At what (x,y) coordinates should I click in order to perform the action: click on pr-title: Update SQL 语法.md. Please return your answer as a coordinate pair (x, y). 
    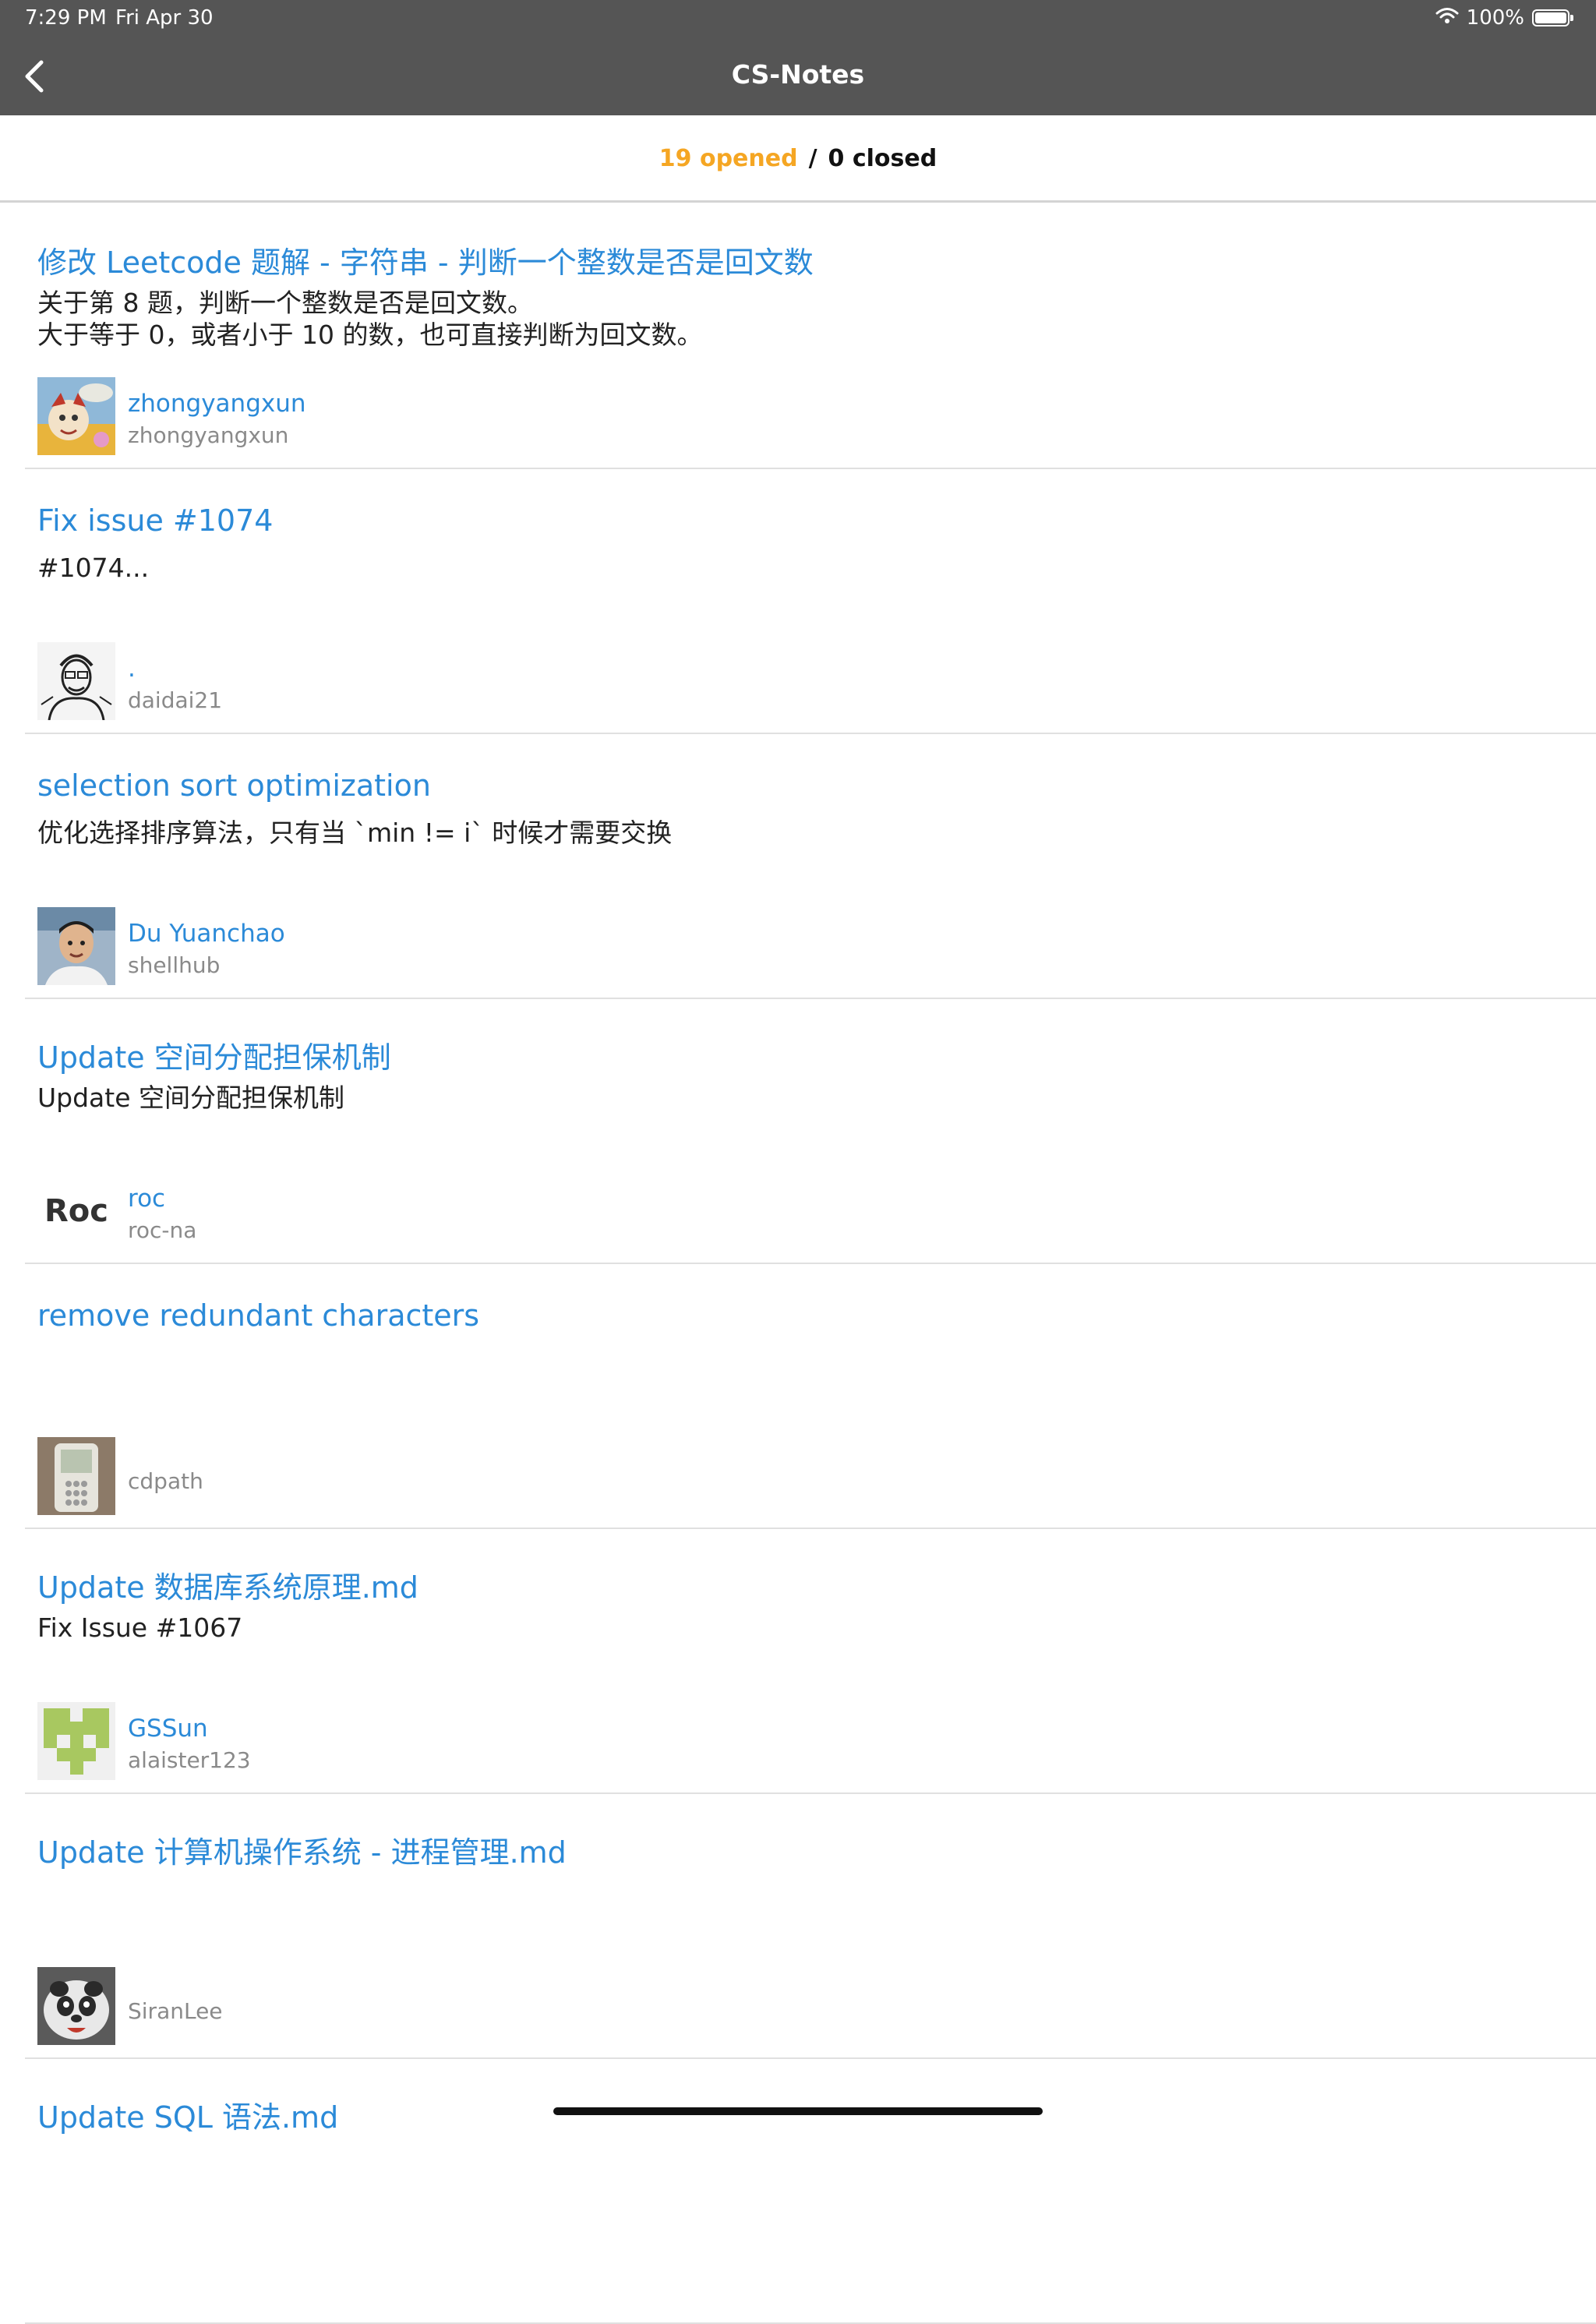
    Looking at the image, I should click on (187, 2114).